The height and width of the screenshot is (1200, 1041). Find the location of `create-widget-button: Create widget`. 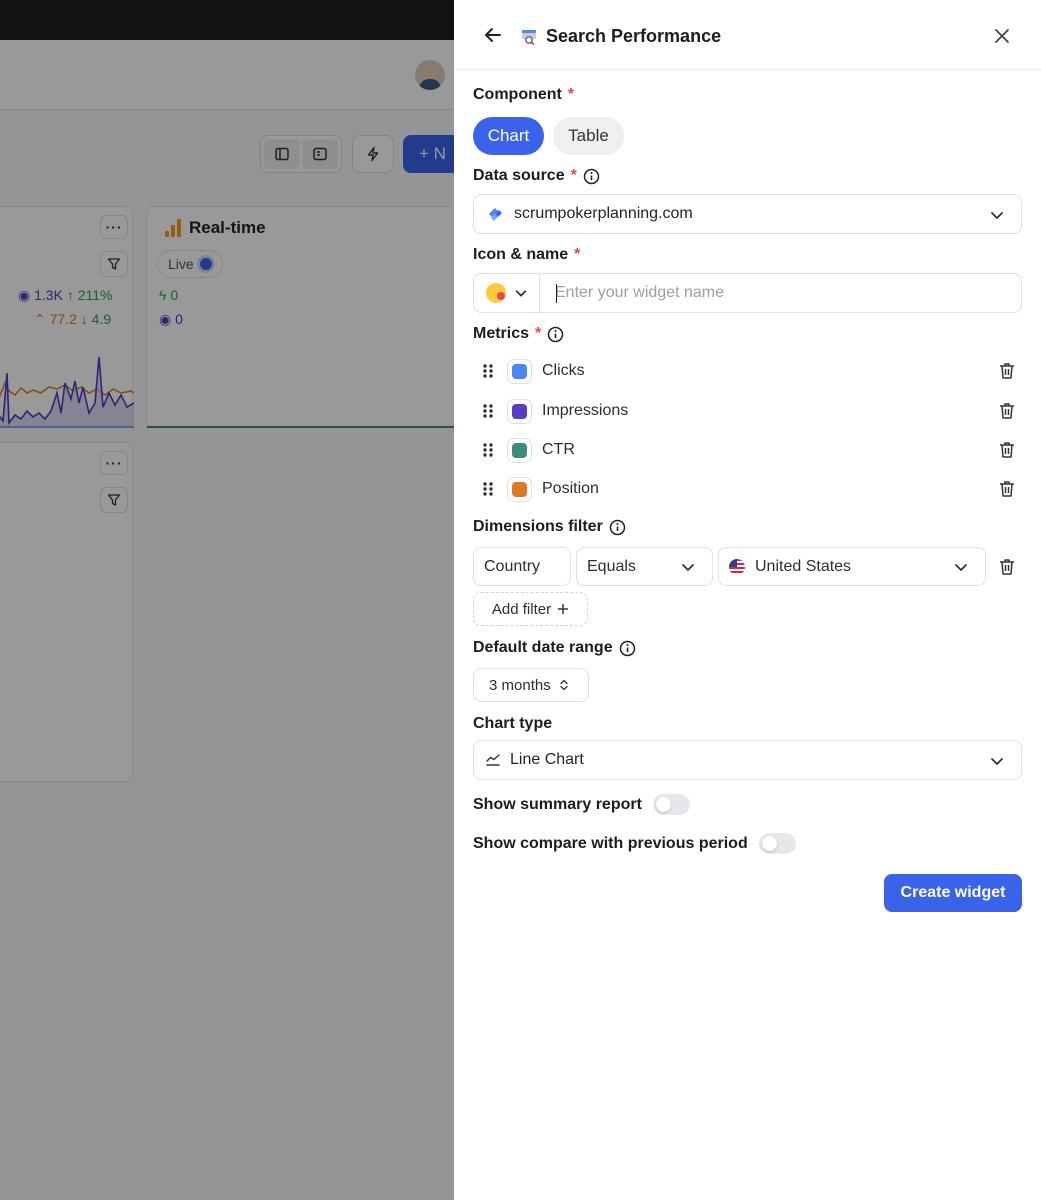

create-widget-button: Create widget is located at coordinates (953, 893).